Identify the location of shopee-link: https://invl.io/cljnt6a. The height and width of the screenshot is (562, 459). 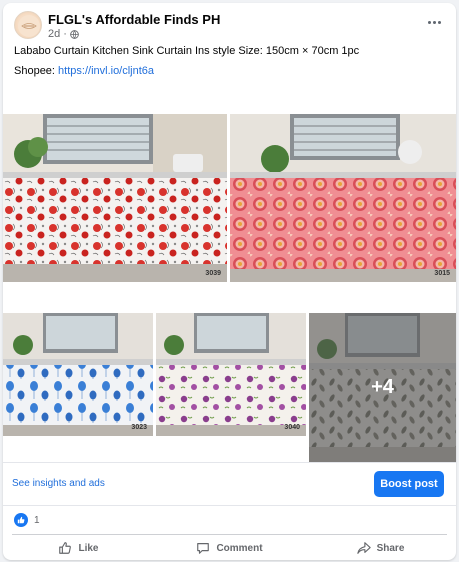
(106, 71).